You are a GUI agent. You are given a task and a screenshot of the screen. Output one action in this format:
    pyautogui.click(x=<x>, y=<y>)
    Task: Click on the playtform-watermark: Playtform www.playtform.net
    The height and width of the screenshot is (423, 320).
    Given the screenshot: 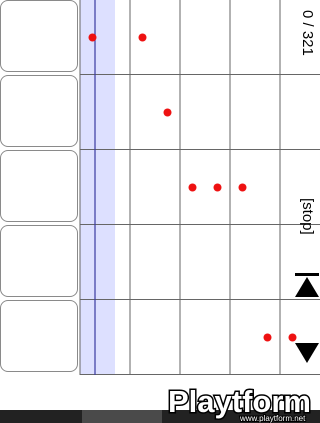 What is the action you would take?
    pyautogui.click(x=240, y=403)
    